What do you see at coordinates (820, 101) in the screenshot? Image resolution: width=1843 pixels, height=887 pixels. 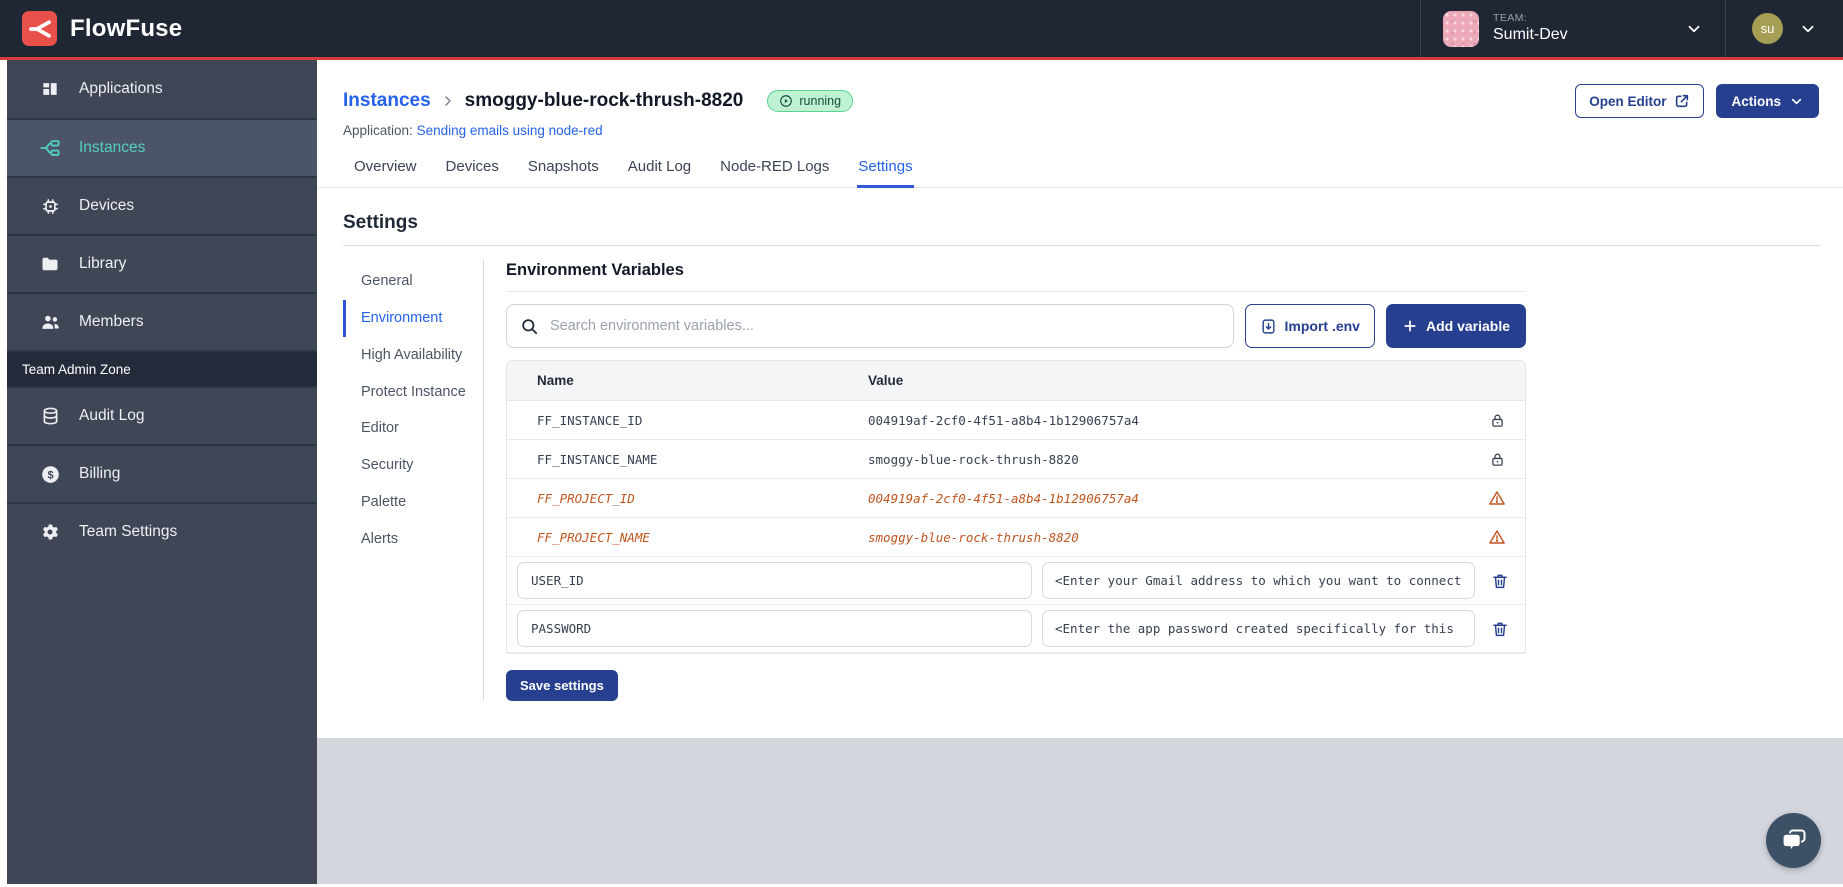 I see `status-text: running` at bounding box center [820, 101].